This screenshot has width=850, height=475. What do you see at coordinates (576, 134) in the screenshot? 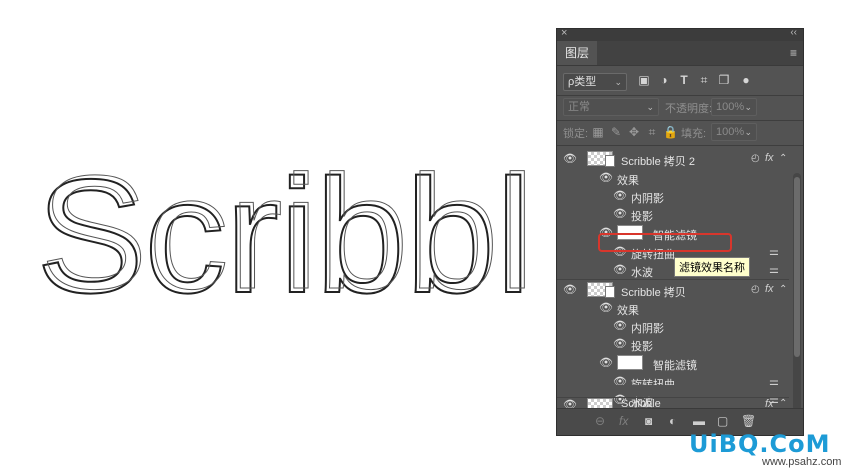
I see `lock-label: 锁定:` at bounding box center [576, 134].